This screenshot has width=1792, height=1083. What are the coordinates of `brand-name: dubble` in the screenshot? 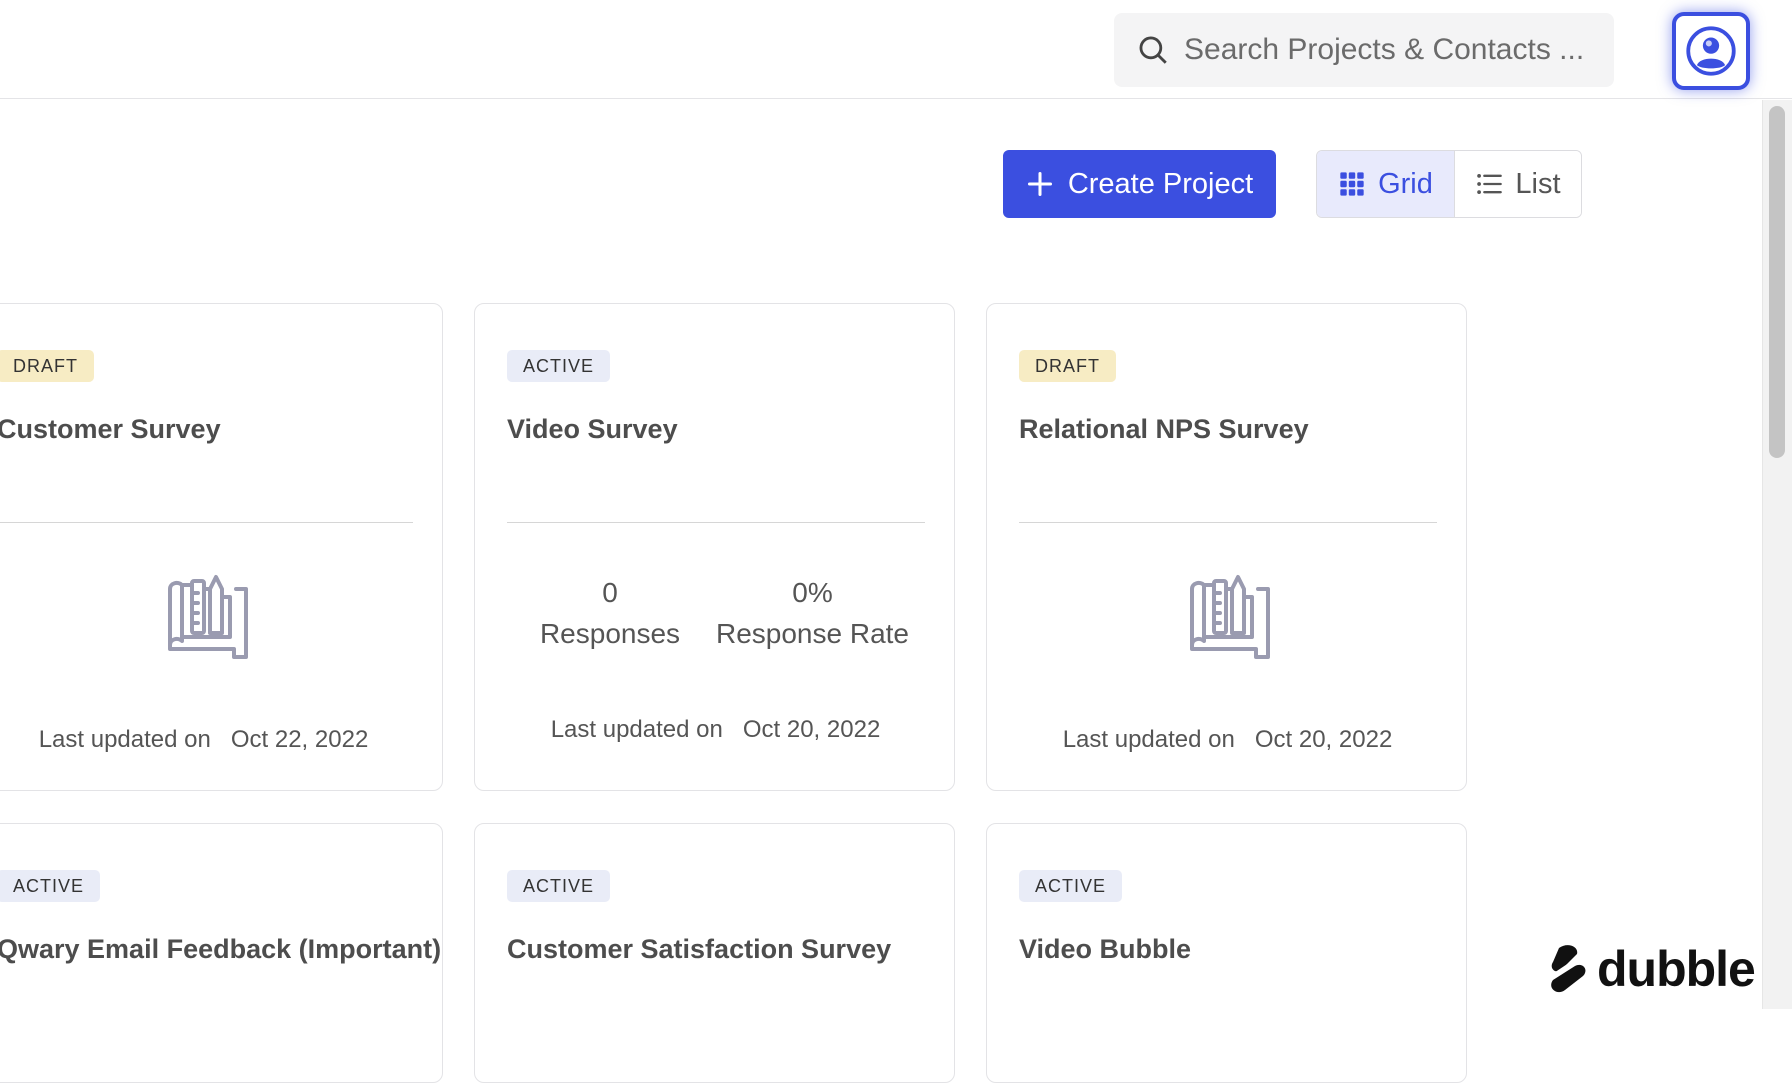 It's located at (1676, 969).